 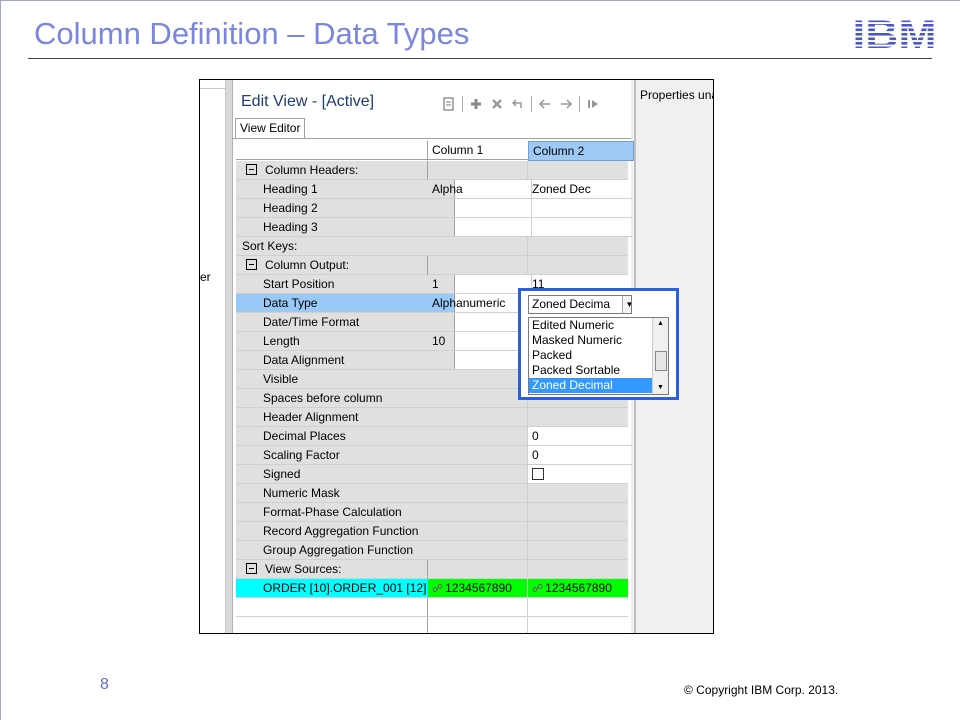 I want to click on row-label: Data Alignment, so click(x=345, y=360).